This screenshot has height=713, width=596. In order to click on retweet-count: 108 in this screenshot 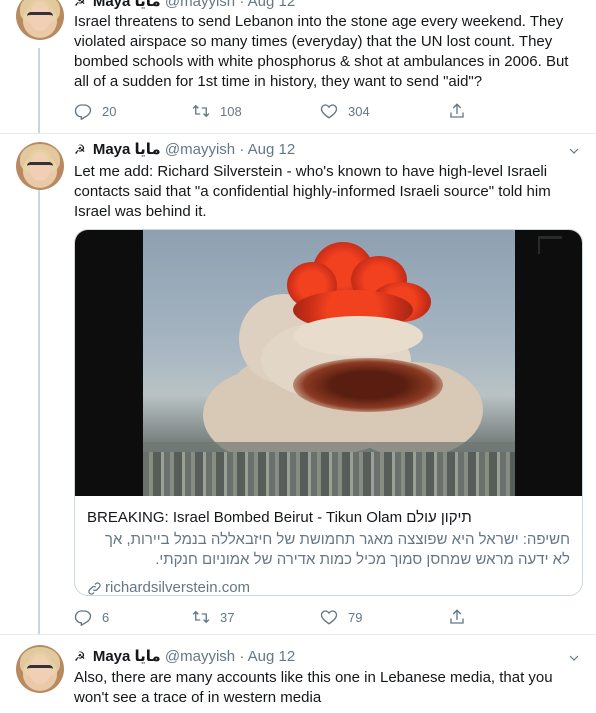, I will do `click(231, 111)`.